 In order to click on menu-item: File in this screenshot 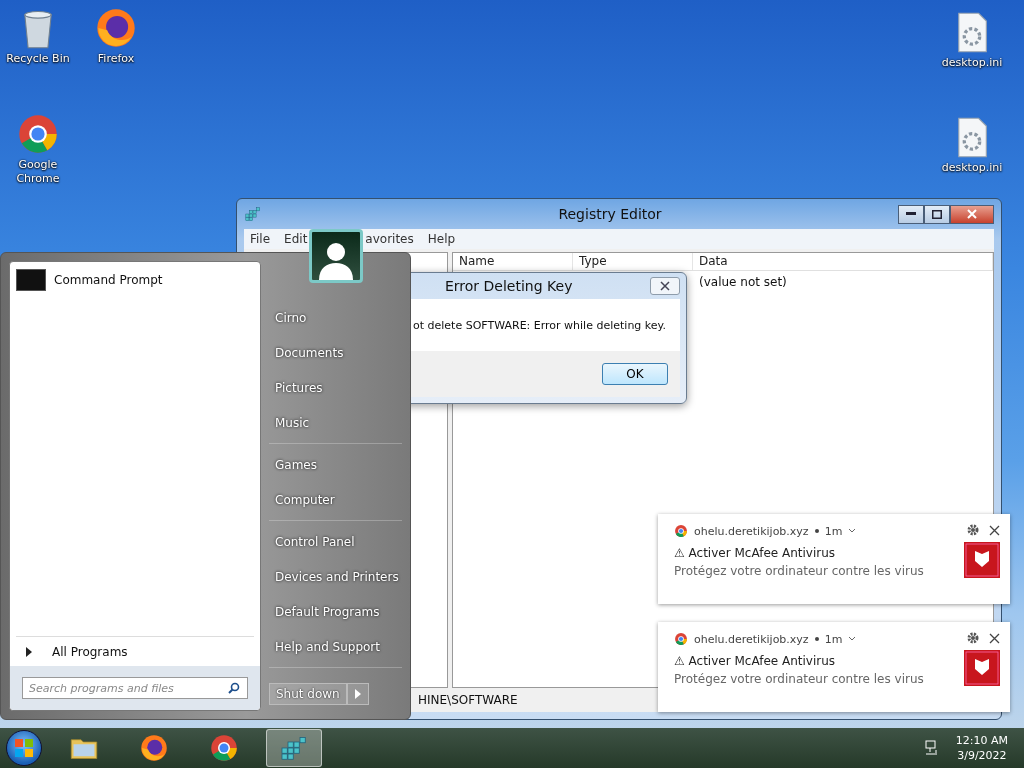, I will do `click(260, 239)`.